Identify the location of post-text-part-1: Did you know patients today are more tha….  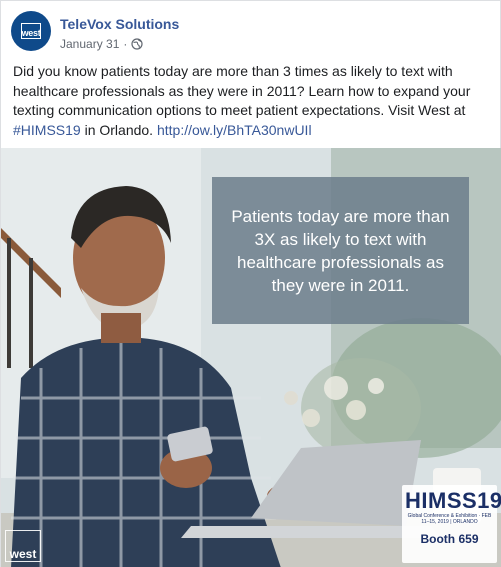
(242, 90).